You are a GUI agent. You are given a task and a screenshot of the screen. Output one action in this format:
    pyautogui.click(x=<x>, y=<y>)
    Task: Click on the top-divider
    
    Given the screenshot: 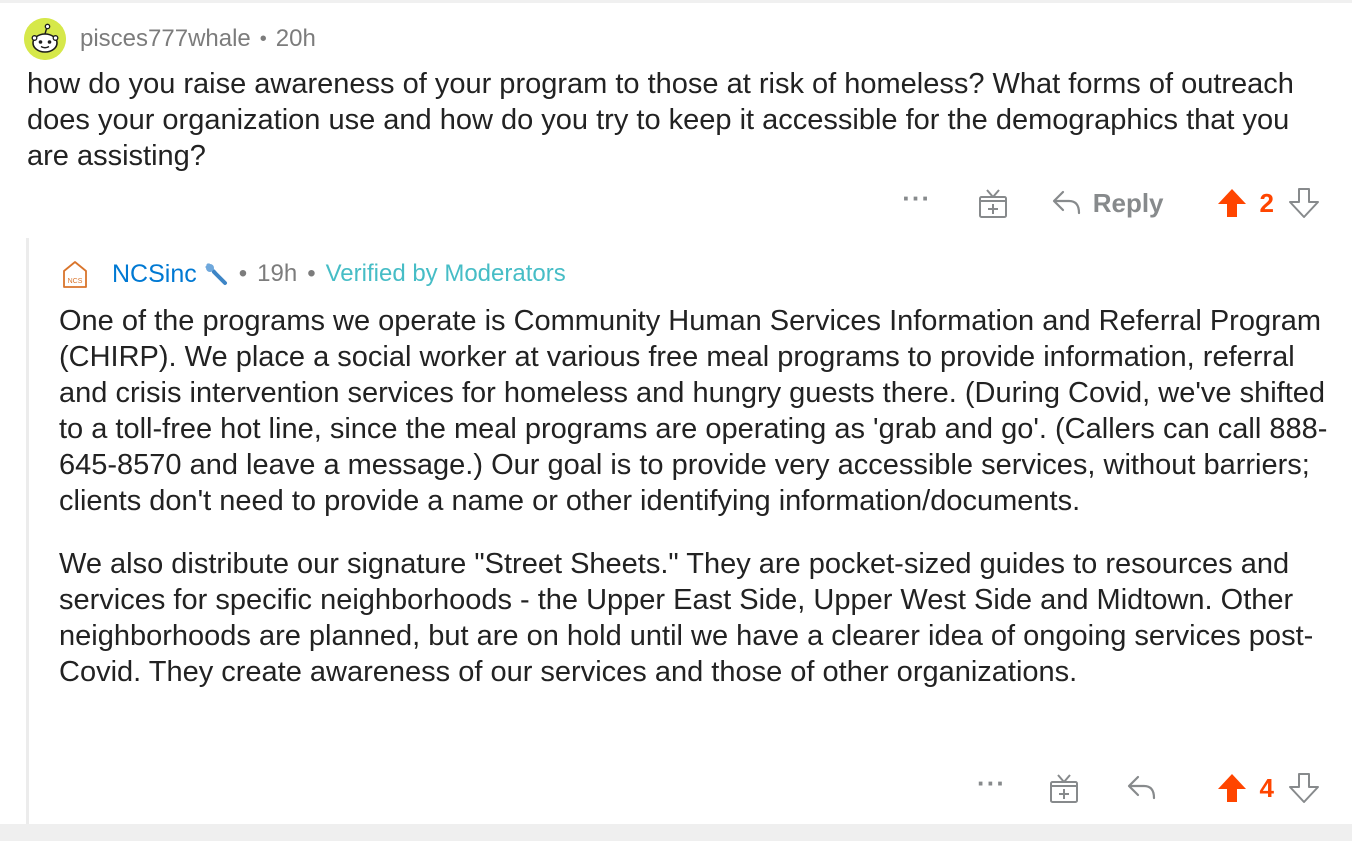 What is the action you would take?
    pyautogui.click(x=676, y=1)
    